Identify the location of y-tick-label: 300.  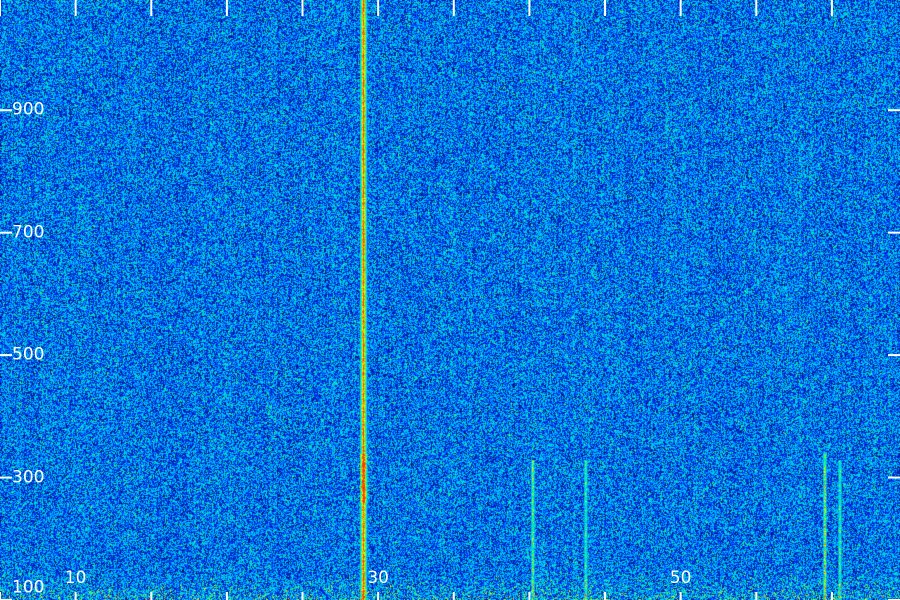
(28, 477).